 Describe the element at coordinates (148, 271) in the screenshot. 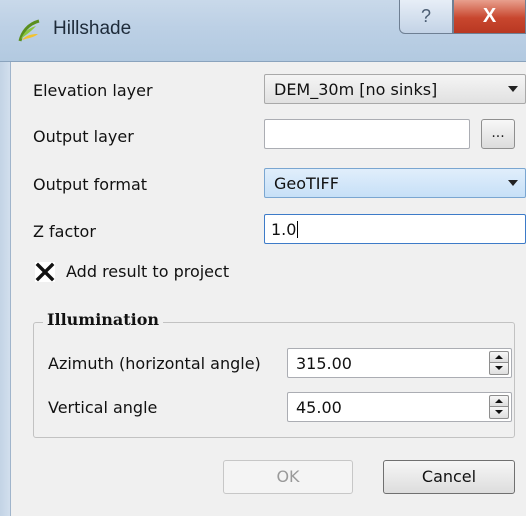

I see `add-result-label: Add result to project` at that location.